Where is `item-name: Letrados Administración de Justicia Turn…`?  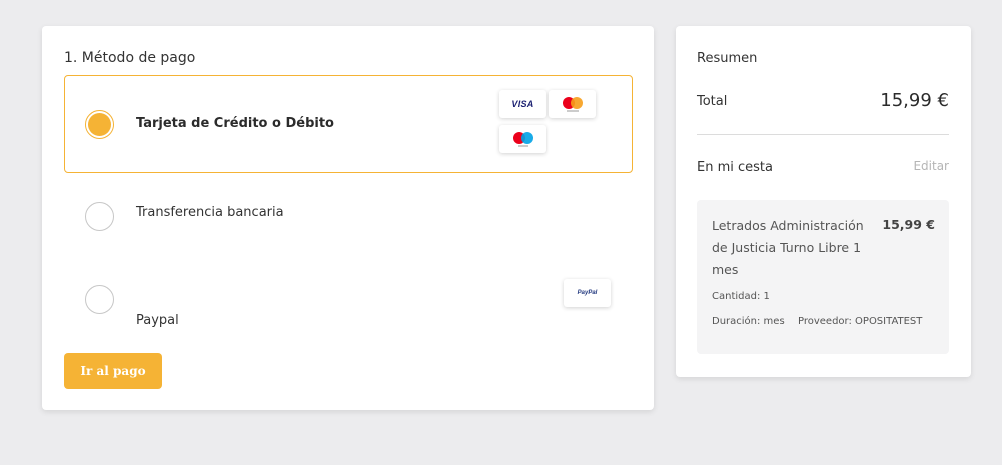
item-name: Letrados Administración de Justicia Turn… is located at coordinates (788, 247).